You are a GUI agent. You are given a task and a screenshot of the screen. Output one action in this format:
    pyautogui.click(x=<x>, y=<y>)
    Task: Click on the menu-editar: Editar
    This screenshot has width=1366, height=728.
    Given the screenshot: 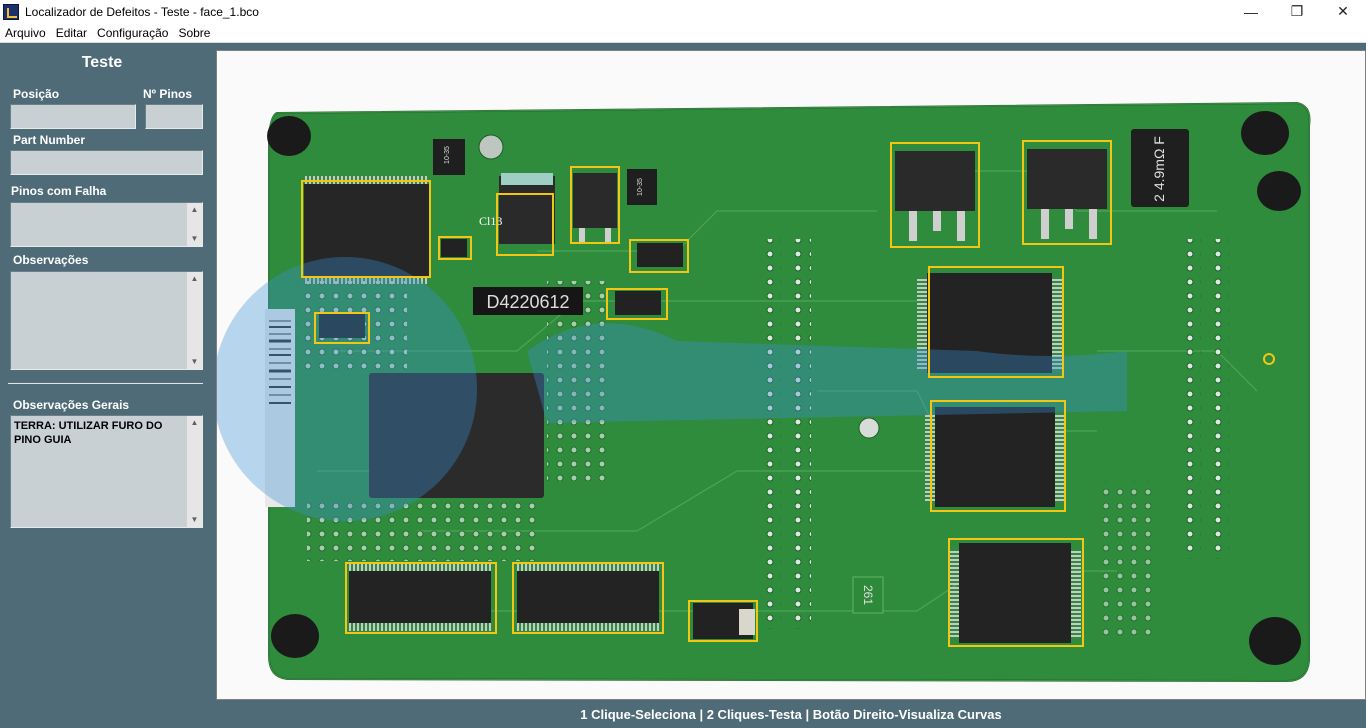 What is the action you would take?
    pyautogui.click(x=71, y=33)
    